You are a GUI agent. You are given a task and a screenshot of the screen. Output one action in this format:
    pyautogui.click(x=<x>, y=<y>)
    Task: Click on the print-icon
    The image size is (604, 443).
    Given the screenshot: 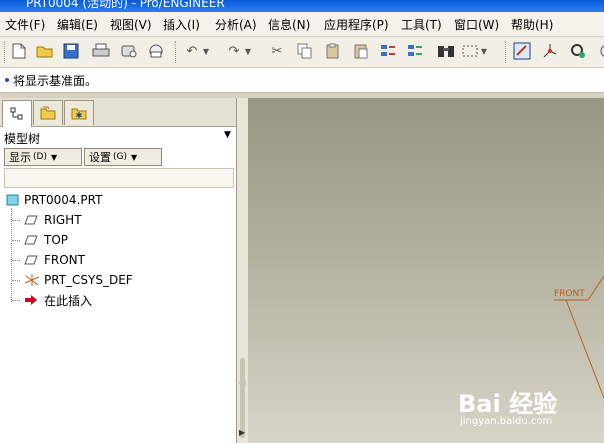 What is the action you would take?
    pyautogui.click(x=101, y=51)
    